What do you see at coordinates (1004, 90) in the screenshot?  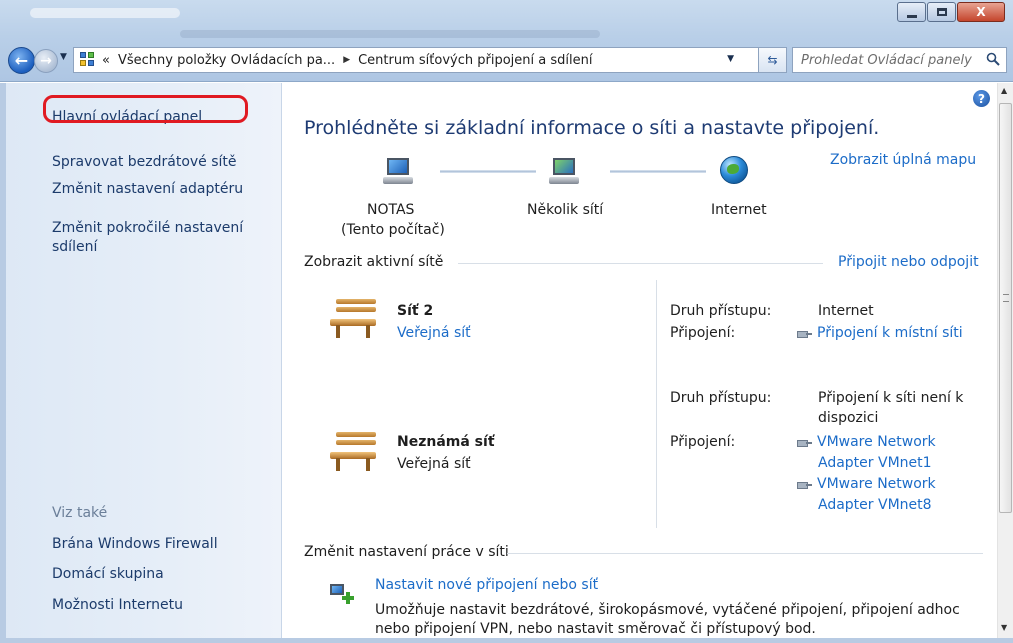 I see `scroll-up-icon: ▲` at bounding box center [1004, 90].